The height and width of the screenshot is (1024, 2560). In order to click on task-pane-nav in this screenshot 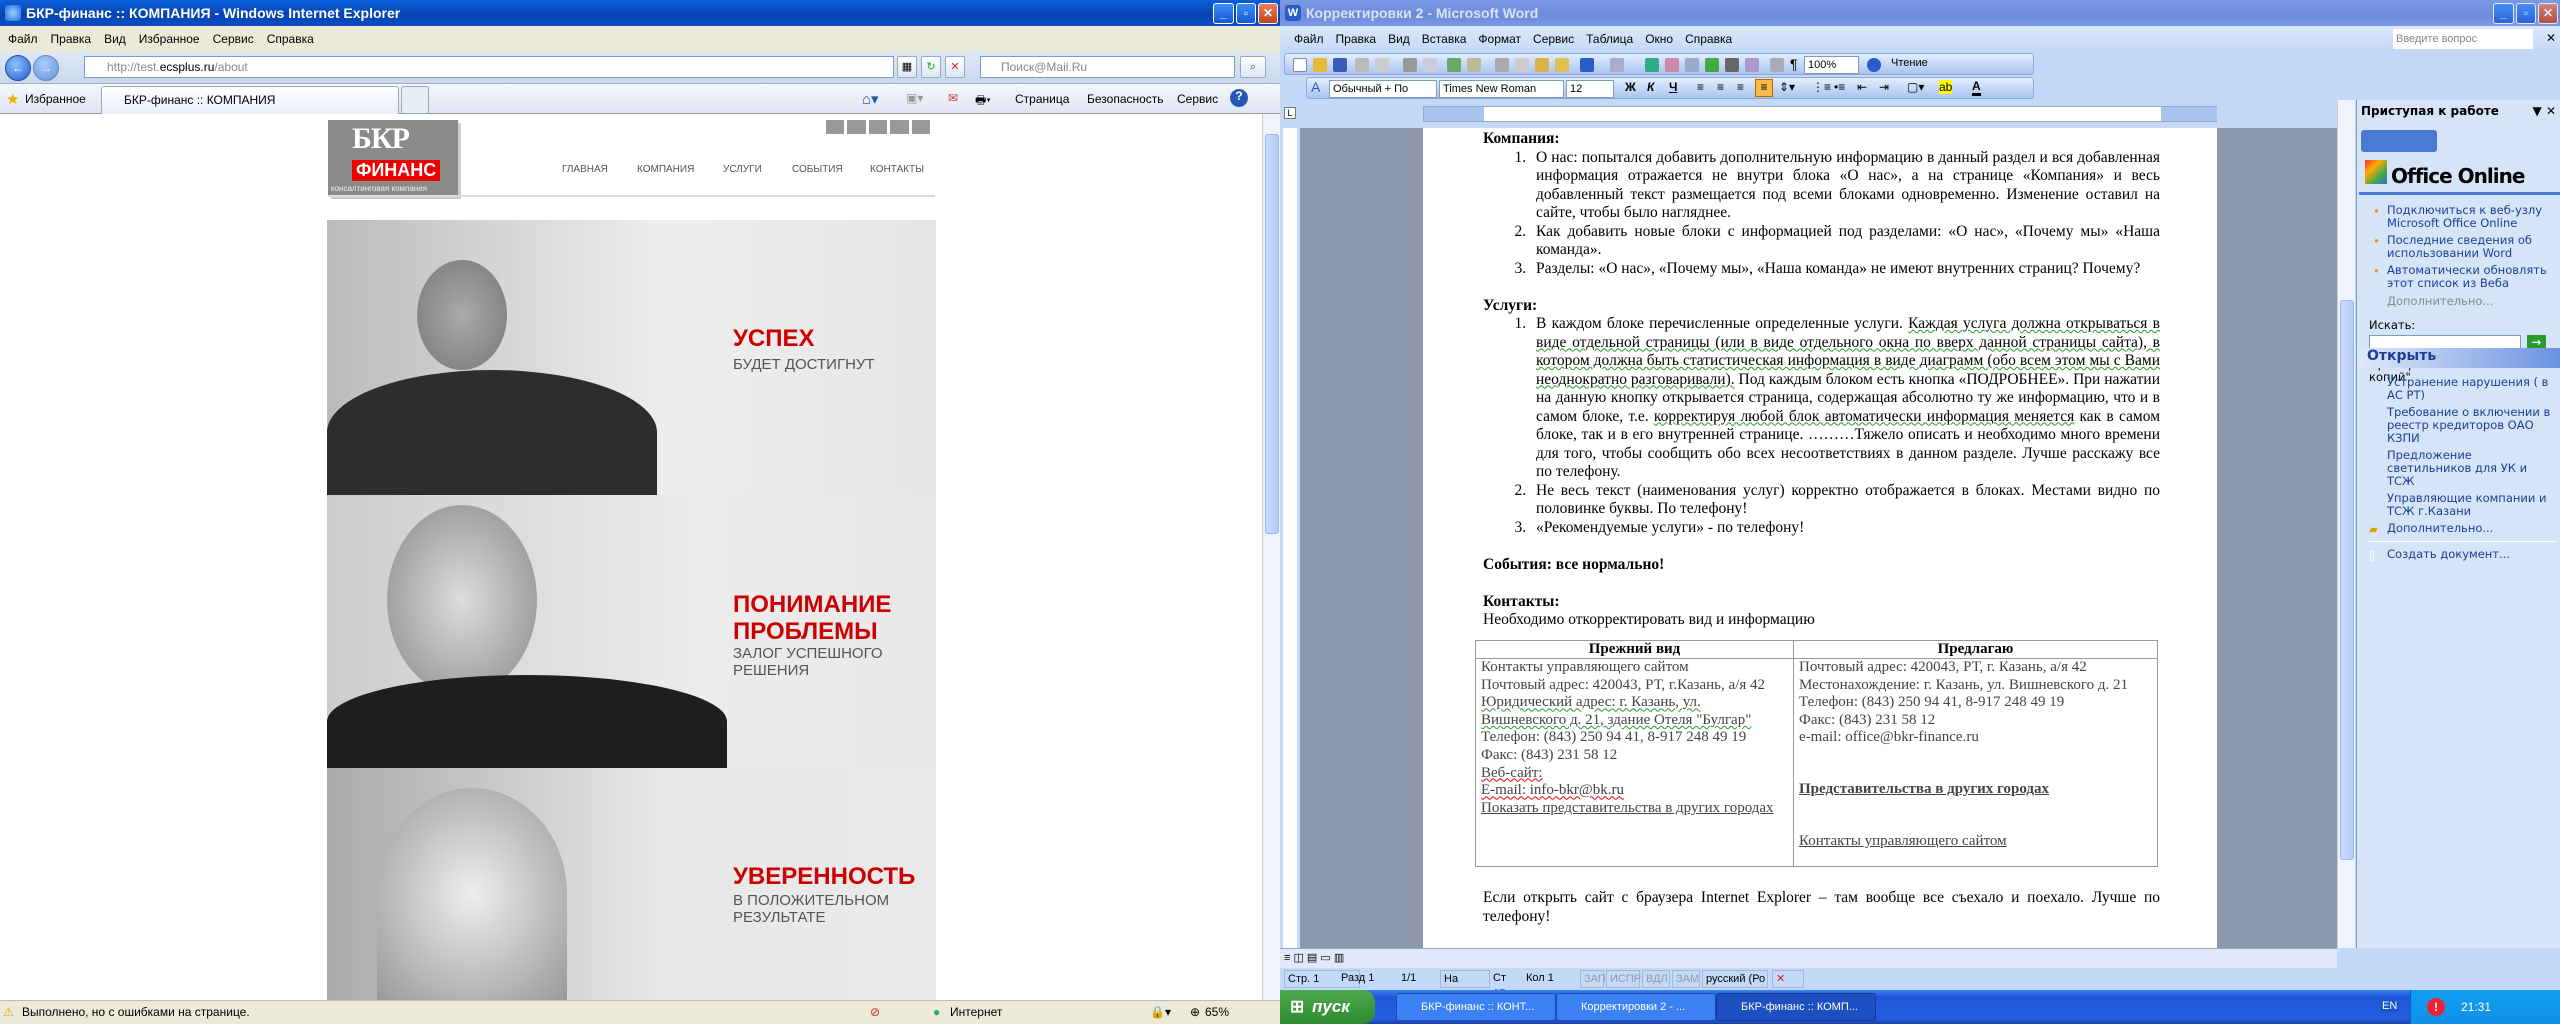, I will do `click(2399, 141)`.